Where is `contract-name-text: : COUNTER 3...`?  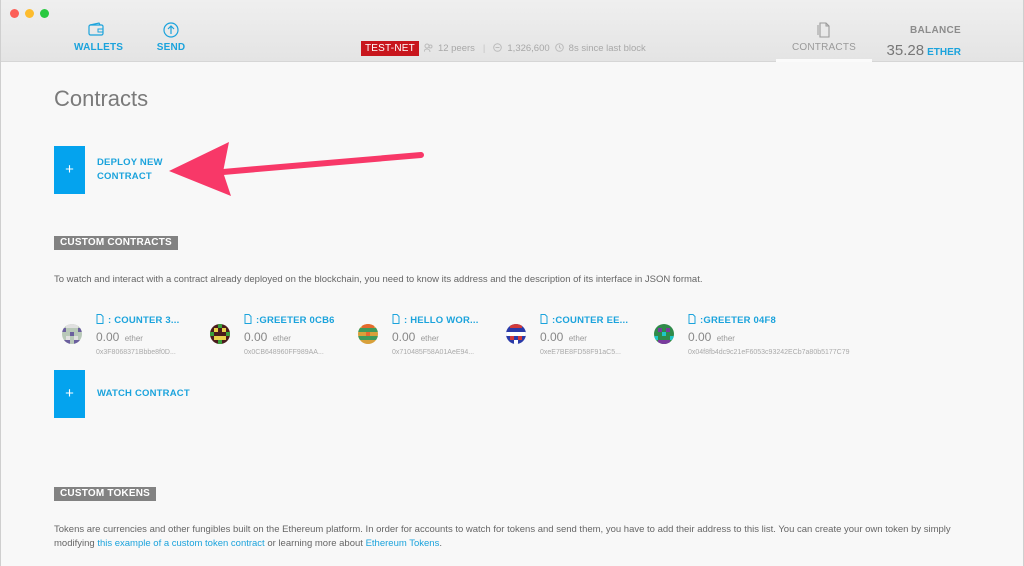
contract-name-text: : COUNTER 3... is located at coordinates (144, 320).